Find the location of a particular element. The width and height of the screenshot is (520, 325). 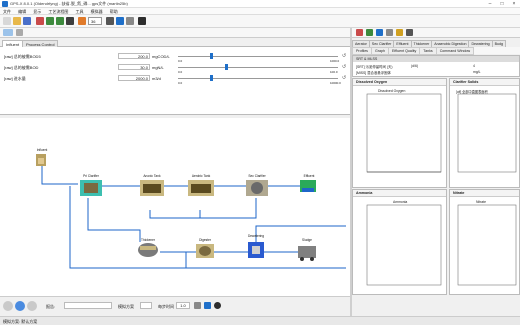

paste-icon is located at coordinates (60, 21).